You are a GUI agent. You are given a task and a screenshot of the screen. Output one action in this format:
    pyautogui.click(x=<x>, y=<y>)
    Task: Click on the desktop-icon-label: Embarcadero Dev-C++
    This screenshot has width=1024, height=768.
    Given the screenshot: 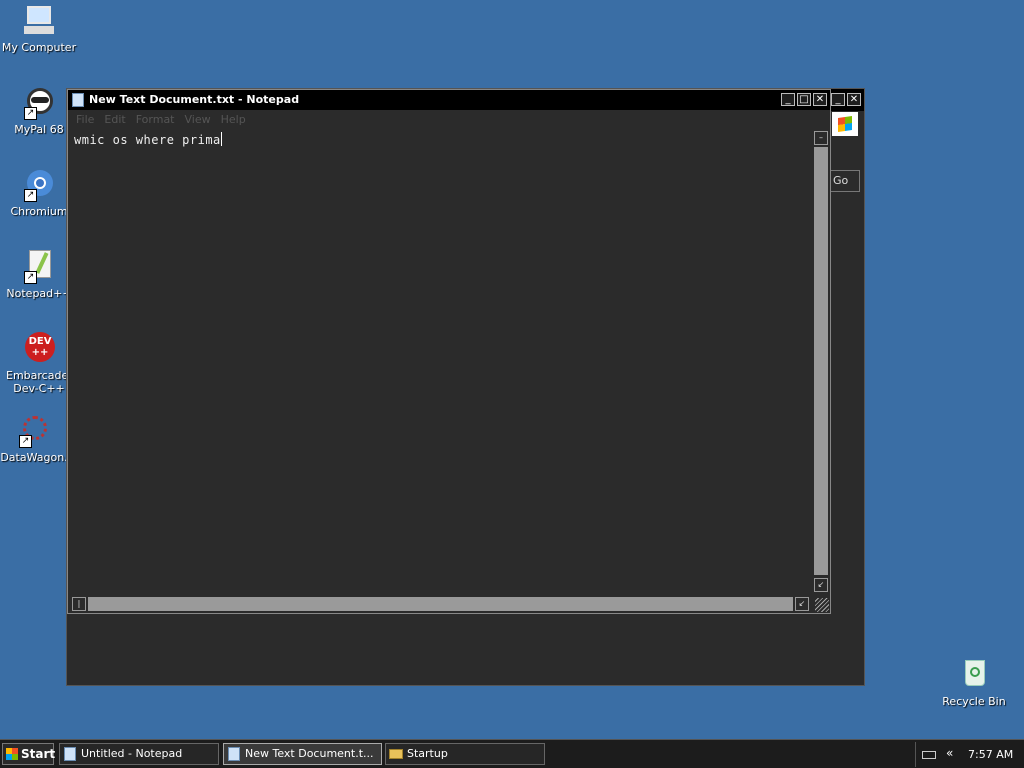 What is the action you would take?
    pyautogui.click(x=43, y=382)
    